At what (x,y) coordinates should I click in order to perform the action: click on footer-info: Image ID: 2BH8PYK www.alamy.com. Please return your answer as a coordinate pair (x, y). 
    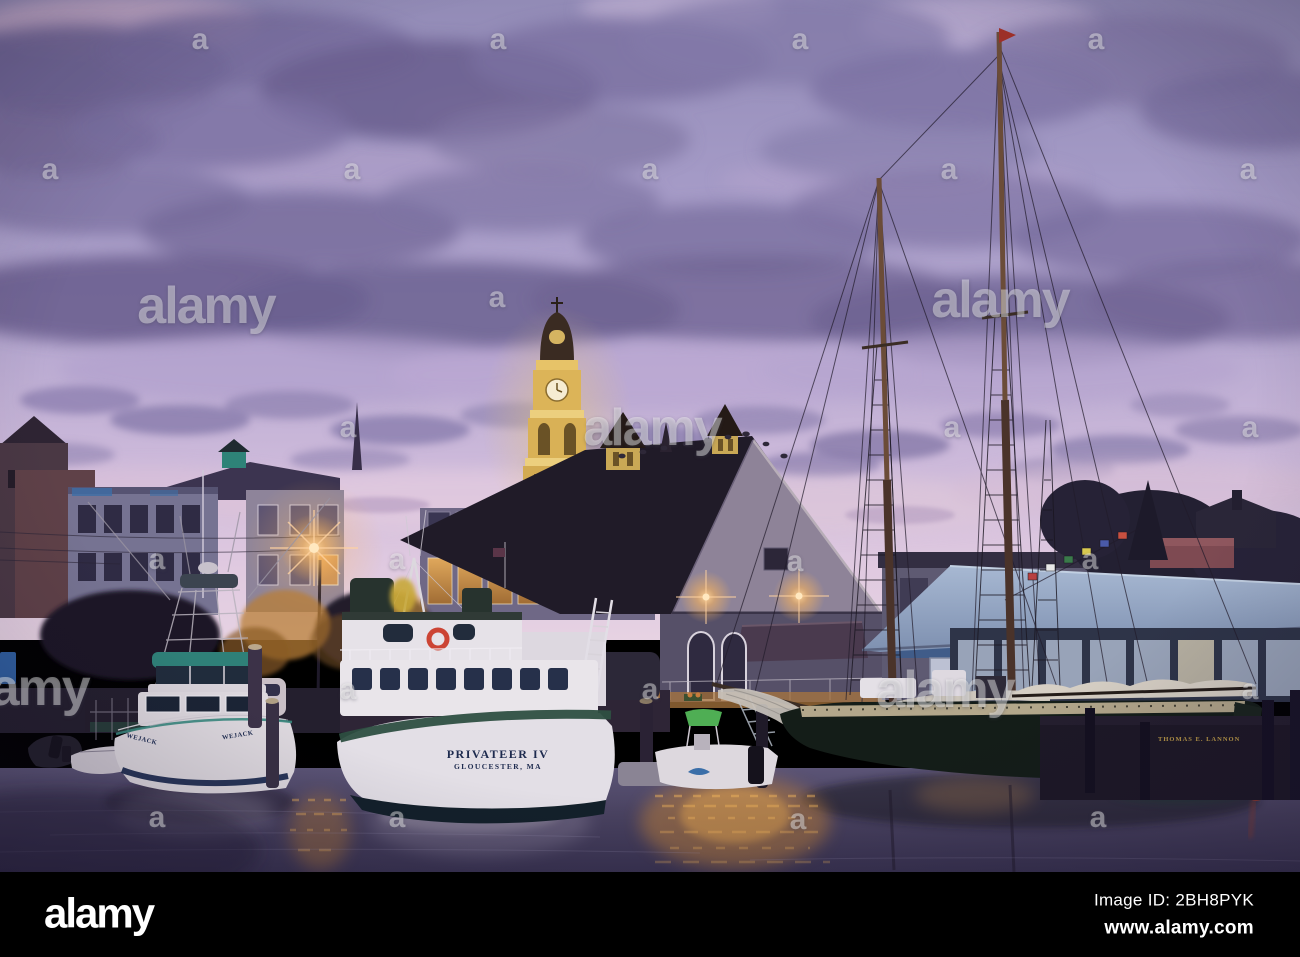
    Looking at the image, I should click on (1174, 914).